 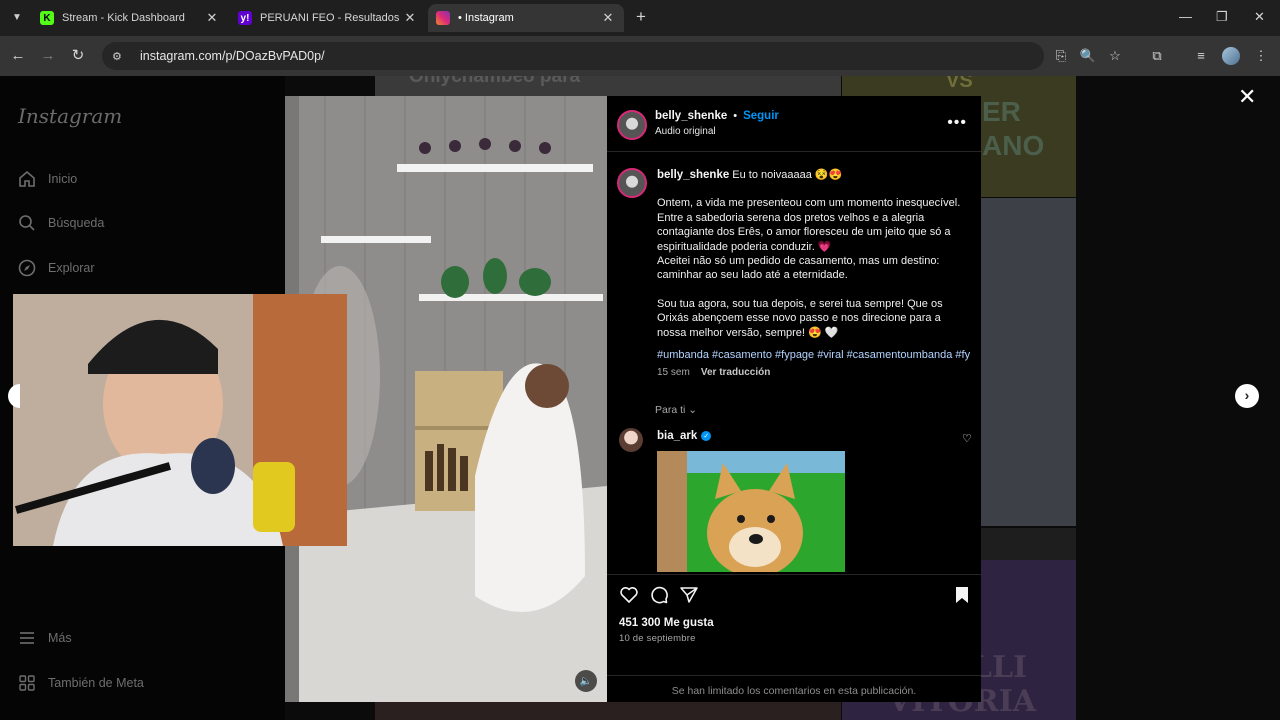 What do you see at coordinates (629, 595) in the screenshot?
I see `like-heart-icon` at bounding box center [629, 595].